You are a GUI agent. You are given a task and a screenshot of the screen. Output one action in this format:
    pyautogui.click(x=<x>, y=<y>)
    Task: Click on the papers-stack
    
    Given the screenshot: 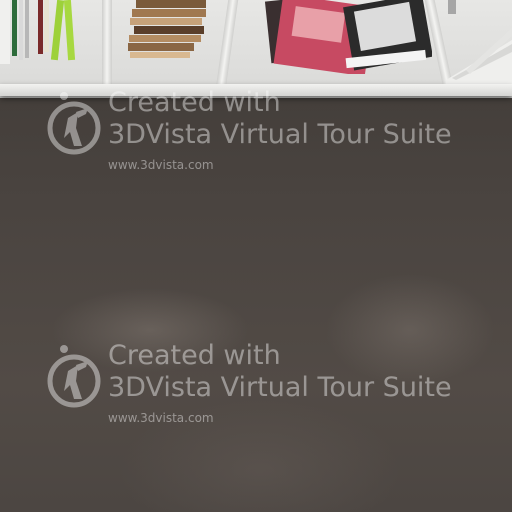 What is the action you would take?
    pyautogui.click(x=479, y=42)
    